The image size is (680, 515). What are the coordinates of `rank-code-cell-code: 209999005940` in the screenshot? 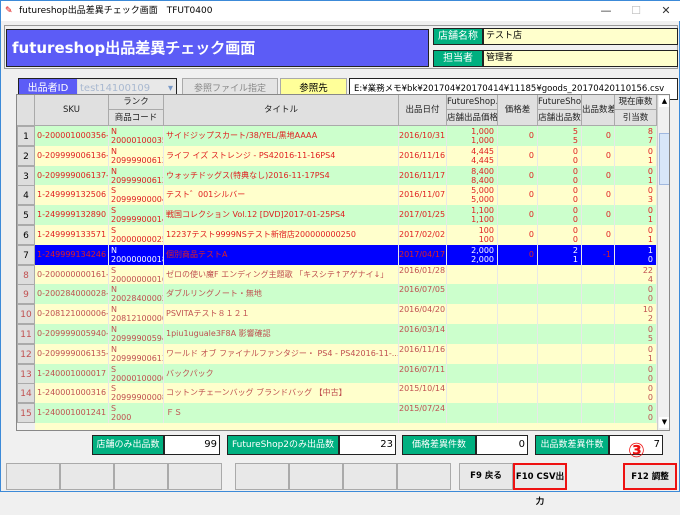 It's located at (137, 338).